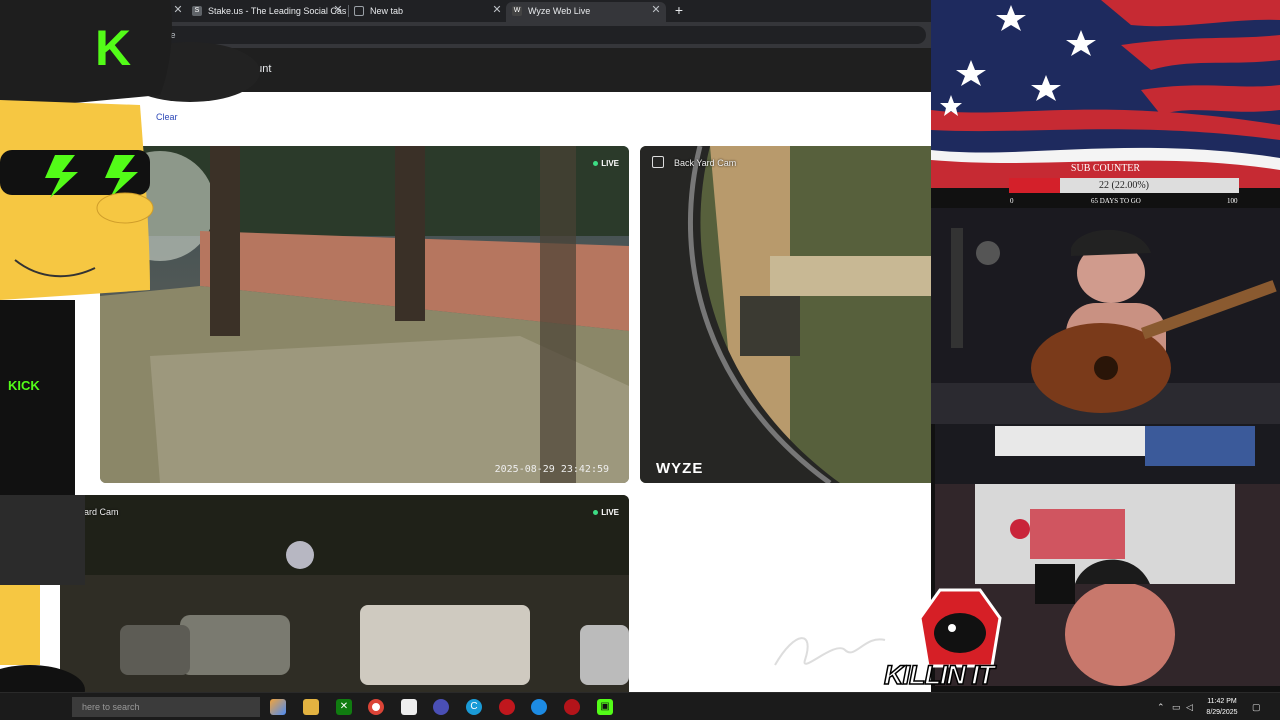 The width and height of the screenshot is (1280, 720). I want to click on character-cap-letter: K, so click(113, 48).